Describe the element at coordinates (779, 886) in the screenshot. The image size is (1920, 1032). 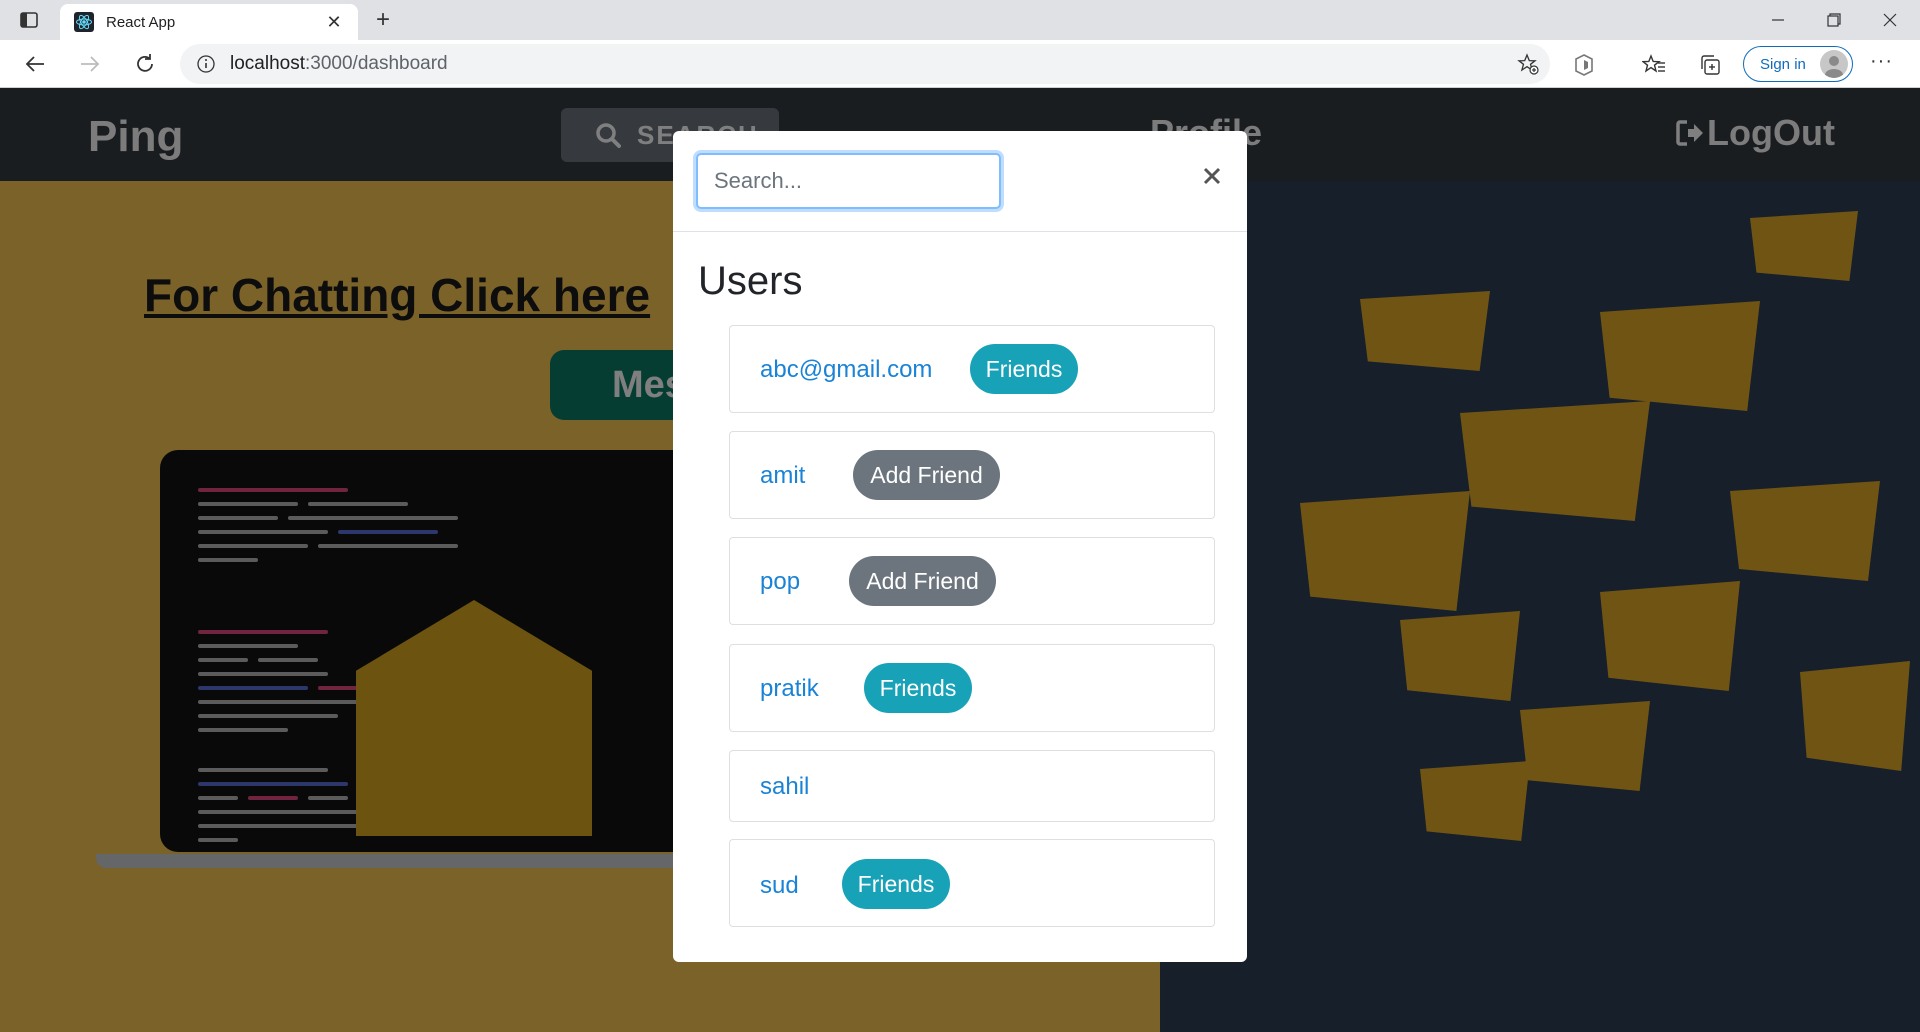
I see `user-name-link: sud` at that location.